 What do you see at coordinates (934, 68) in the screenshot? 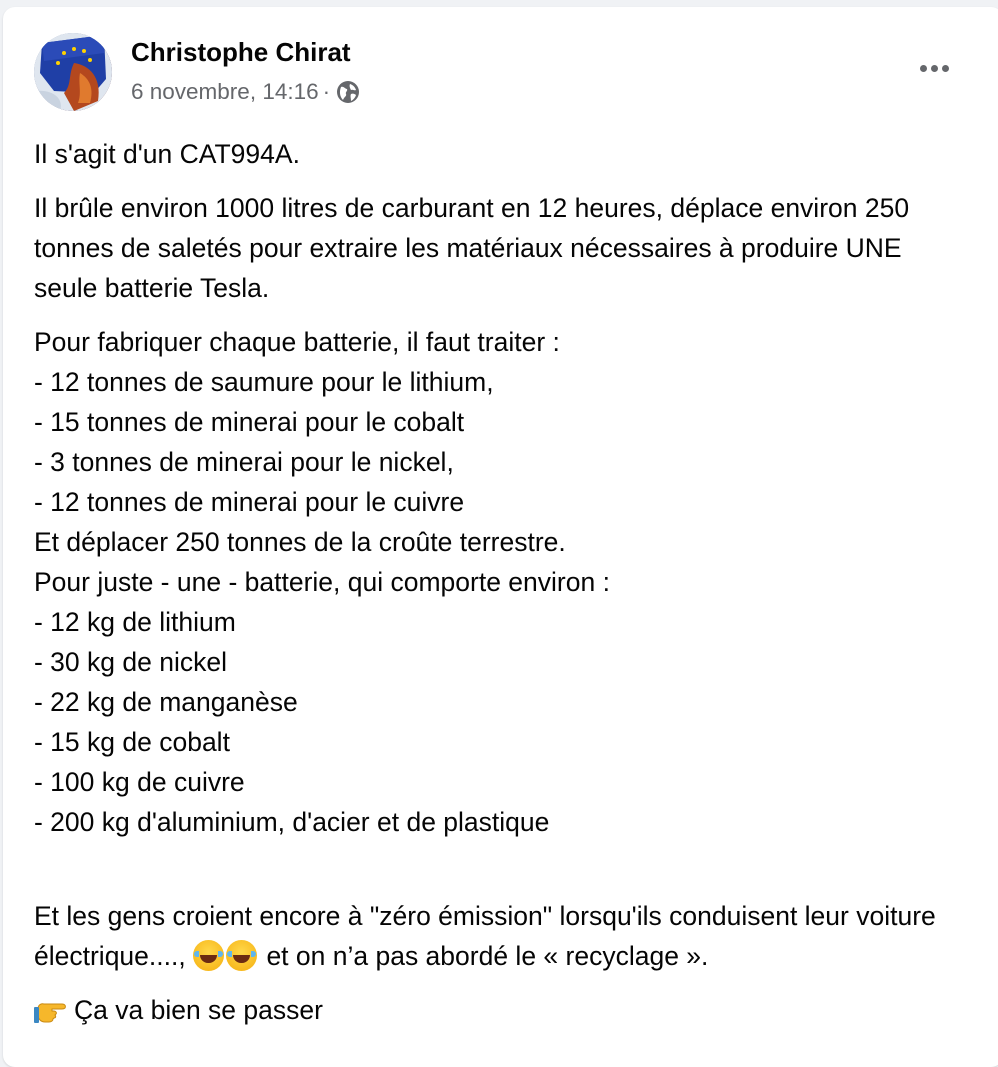
I see `more-options-button` at bounding box center [934, 68].